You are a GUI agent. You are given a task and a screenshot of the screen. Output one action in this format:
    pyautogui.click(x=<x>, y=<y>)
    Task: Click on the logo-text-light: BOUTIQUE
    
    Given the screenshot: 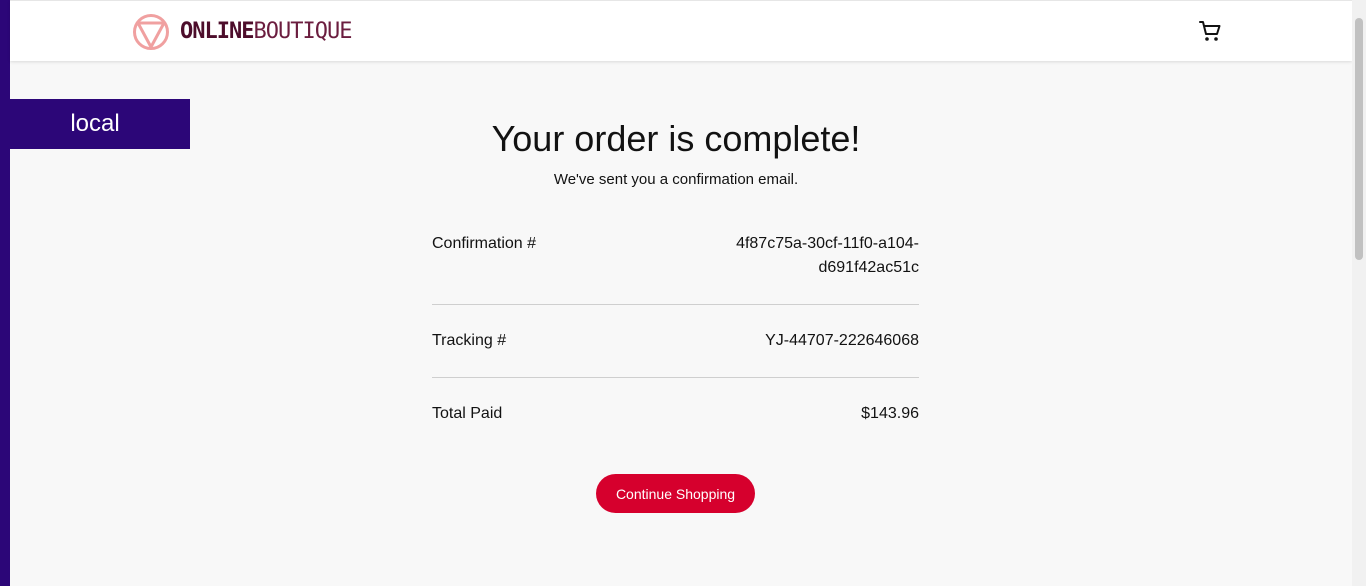 What is the action you would take?
    pyautogui.click(x=302, y=31)
    